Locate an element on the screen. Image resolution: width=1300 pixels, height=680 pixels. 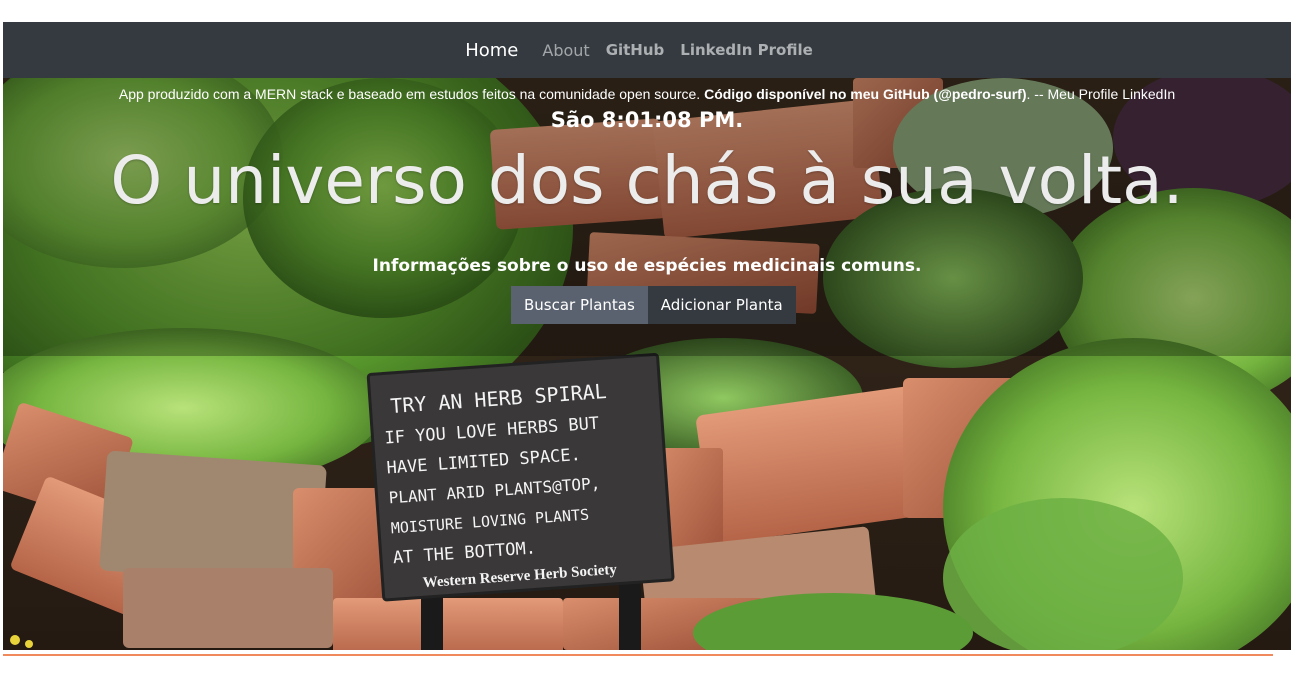
clock-text: São 8:01:08 PM. is located at coordinates (647, 120).